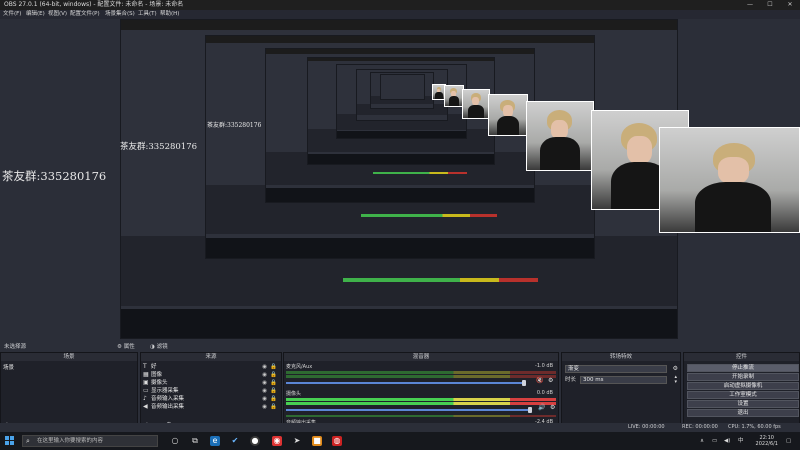  What do you see at coordinates (69, 357) in the screenshot?
I see `scenes-header: 场景` at bounding box center [69, 357].